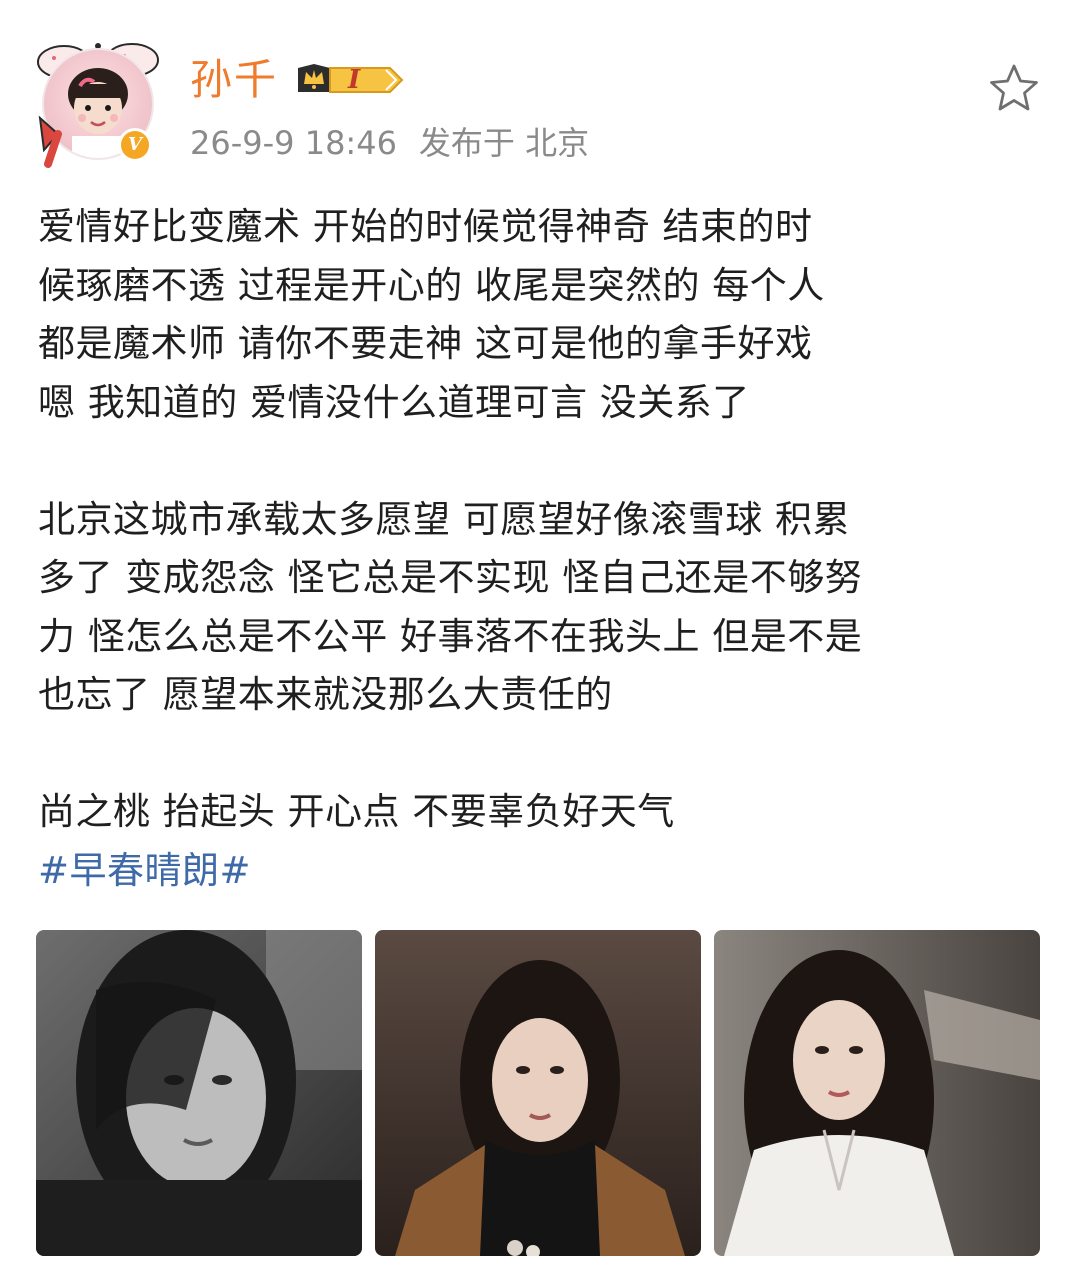 This screenshot has width=1076, height=1279. Describe the element at coordinates (293, 143) in the screenshot. I see `post-timestamp: 26-9-9 18:46` at that location.